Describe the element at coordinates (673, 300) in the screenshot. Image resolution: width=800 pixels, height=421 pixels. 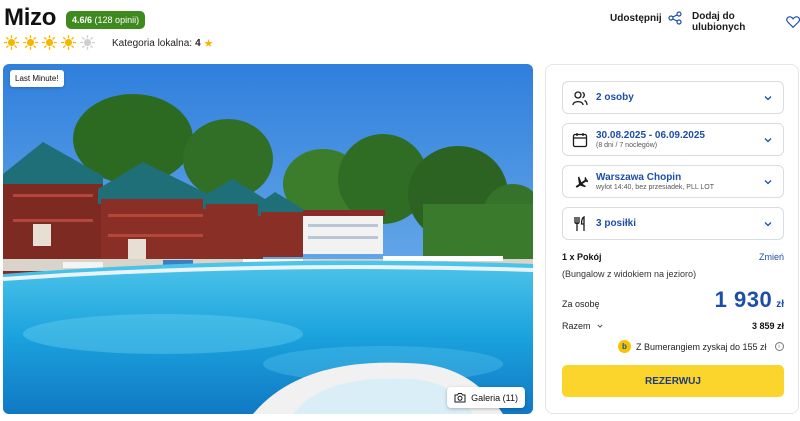
I see `price-per-person: Za osobę 1 930 zł` at that location.